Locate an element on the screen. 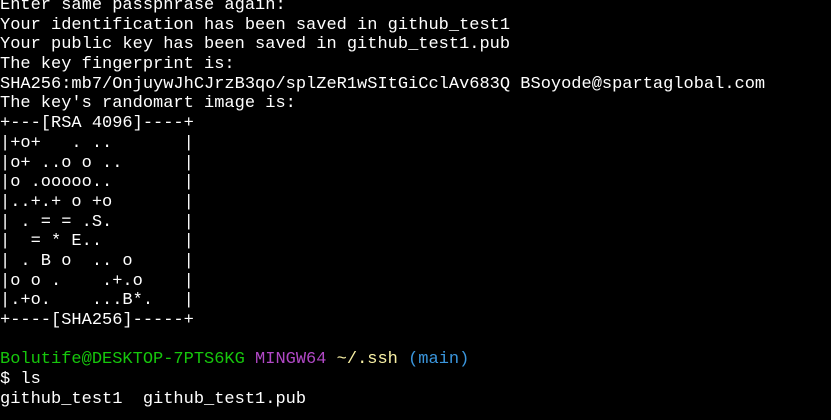 The height and width of the screenshot is (420, 831). output-line: The key fingerprint is: is located at coordinates (117, 65).